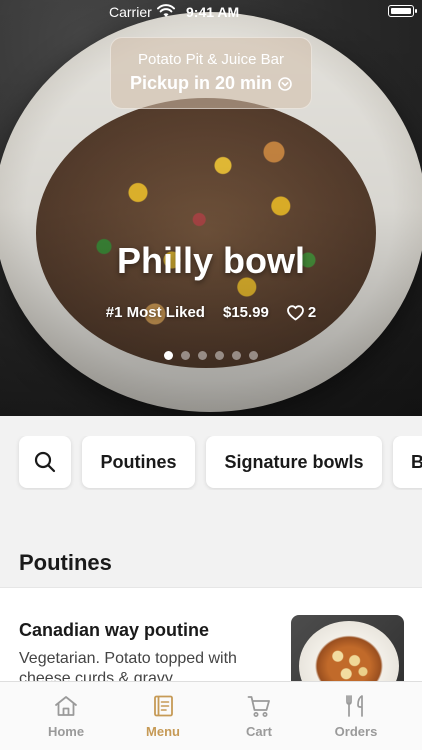 The height and width of the screenshot is (750, 422). I want to click on status-bar: Carrier 9:41 AM, so click(211, 12).